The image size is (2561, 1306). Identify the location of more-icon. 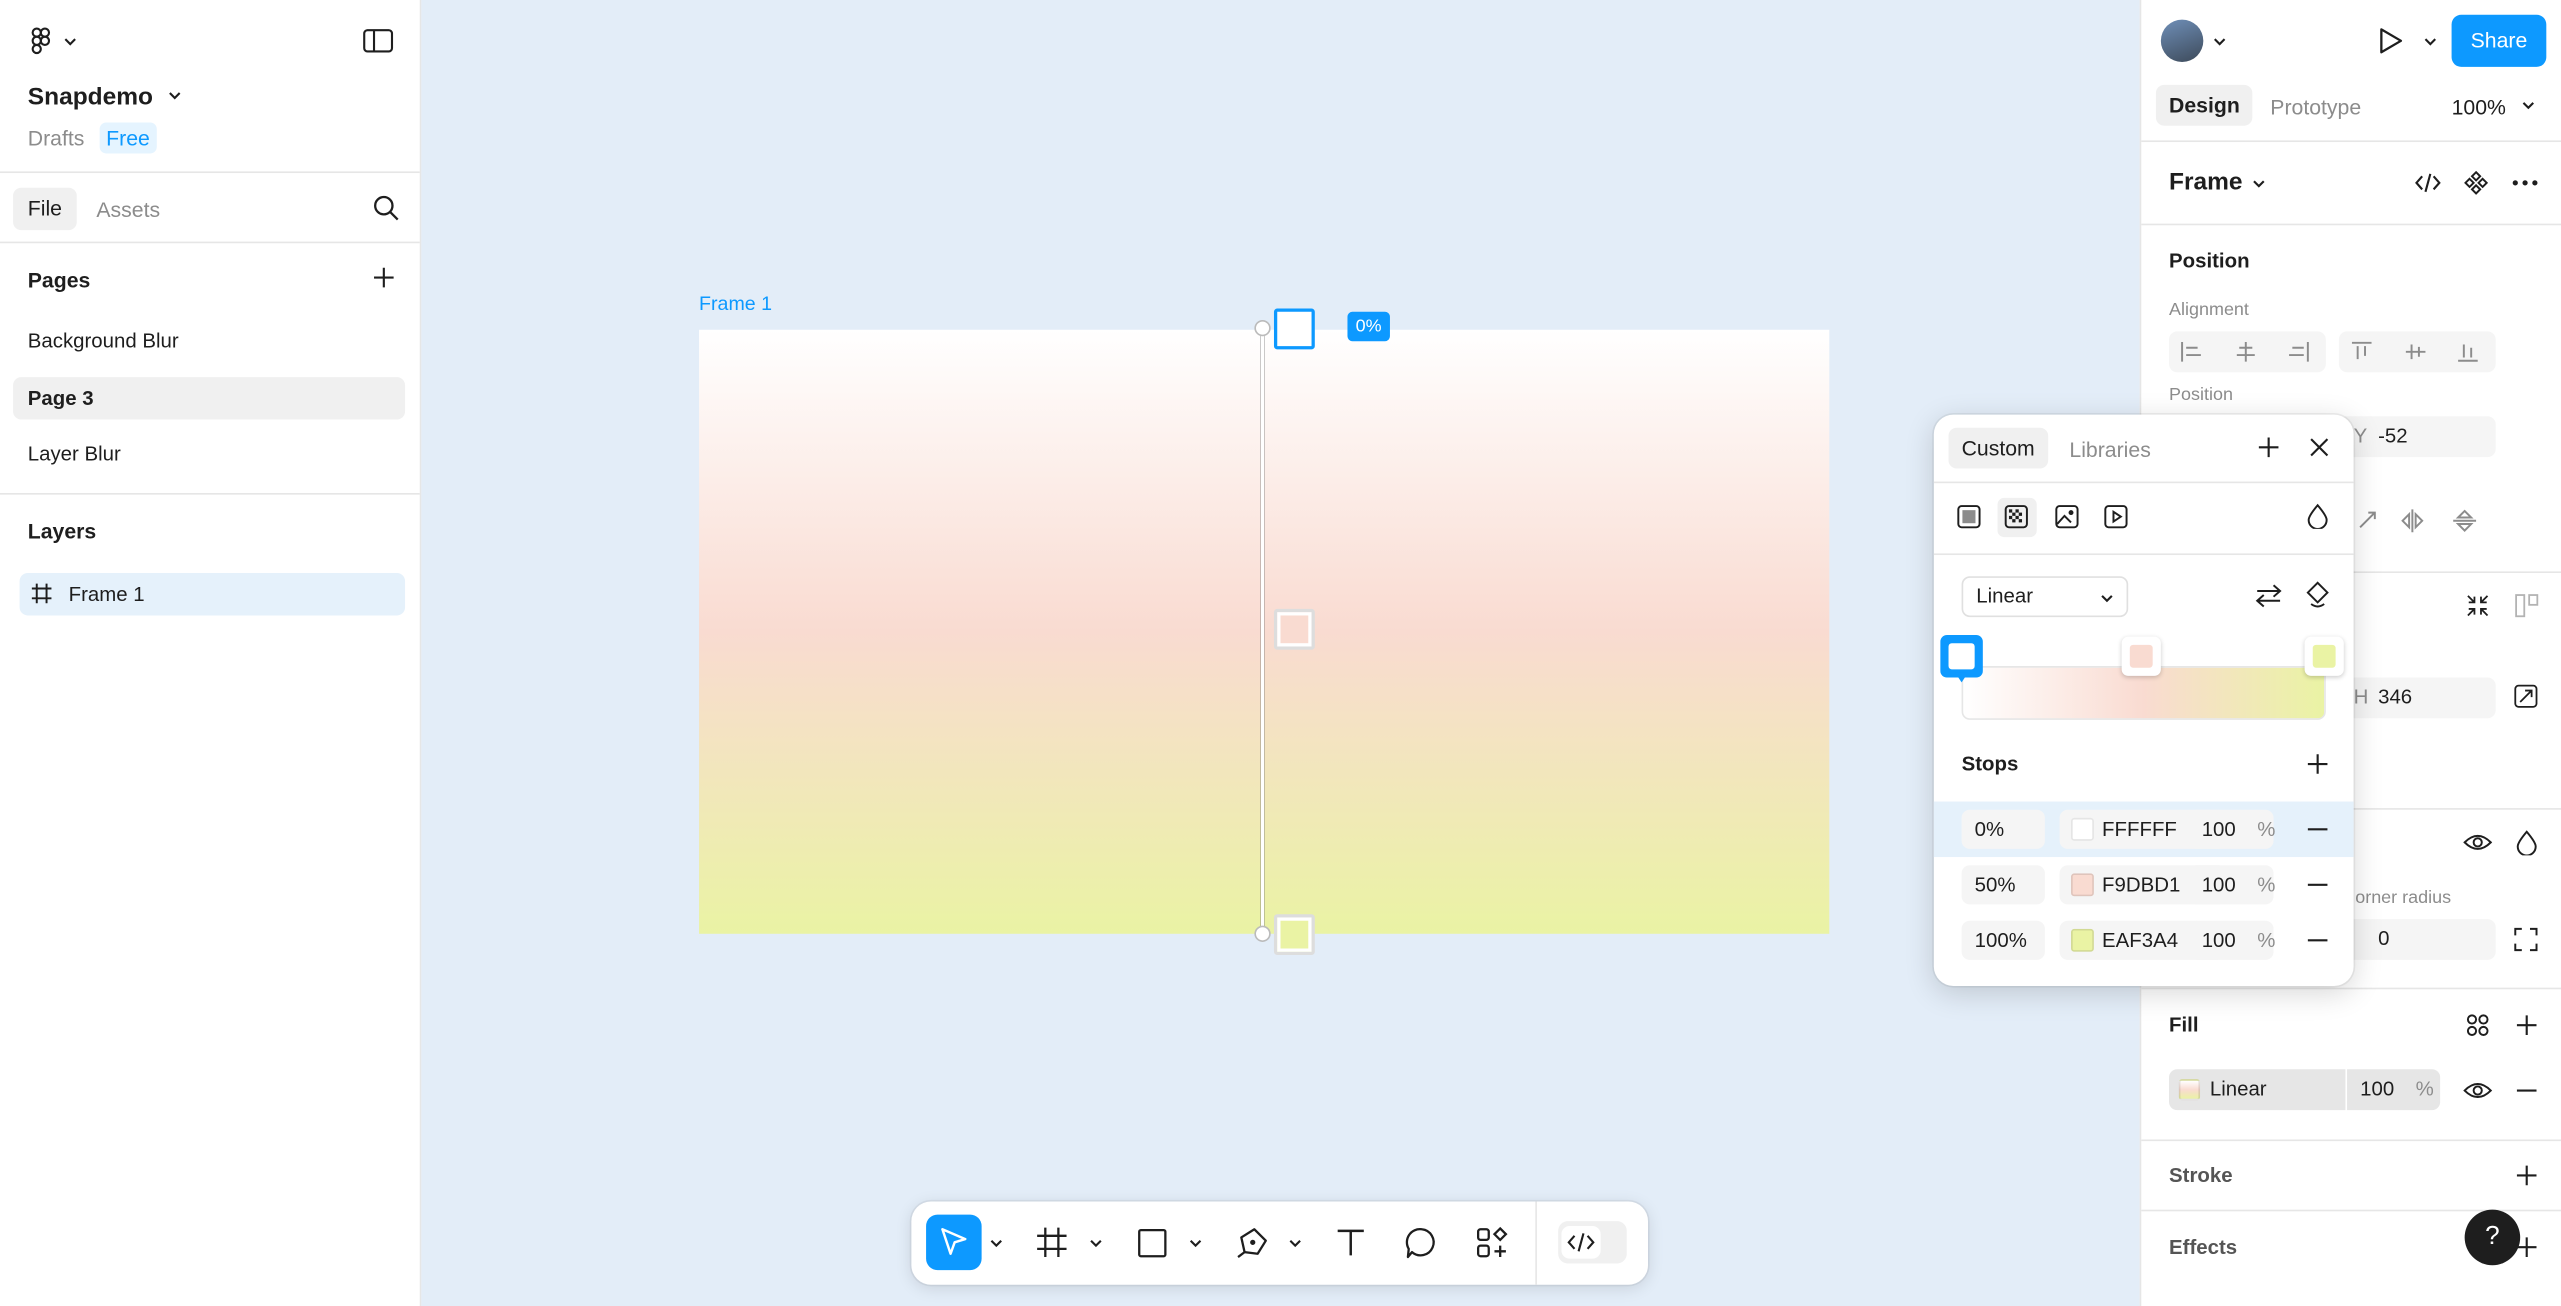
(2524, 183).